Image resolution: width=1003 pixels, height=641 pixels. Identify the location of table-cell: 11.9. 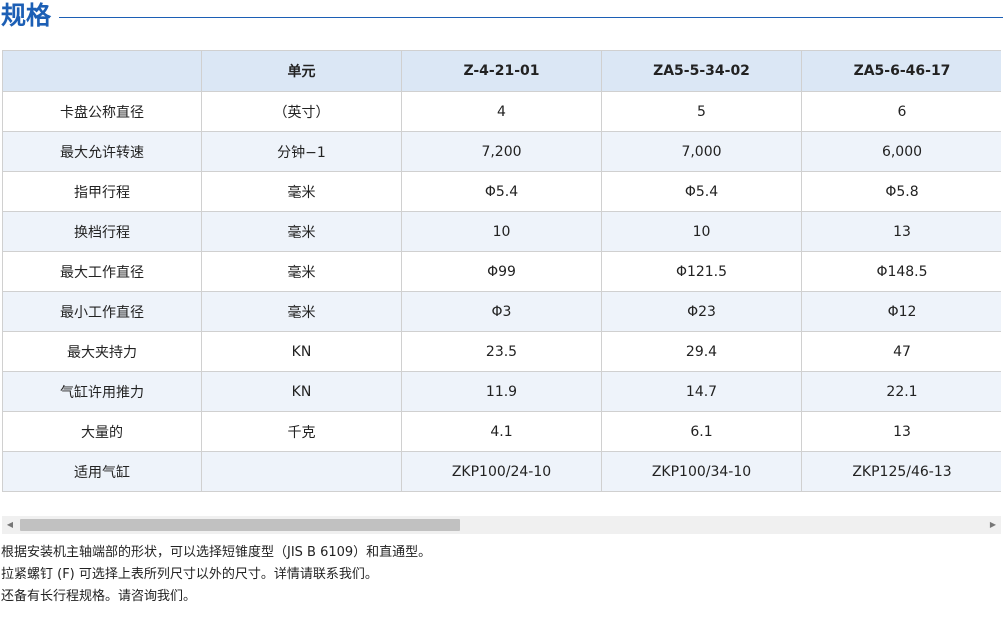
(501, 391).